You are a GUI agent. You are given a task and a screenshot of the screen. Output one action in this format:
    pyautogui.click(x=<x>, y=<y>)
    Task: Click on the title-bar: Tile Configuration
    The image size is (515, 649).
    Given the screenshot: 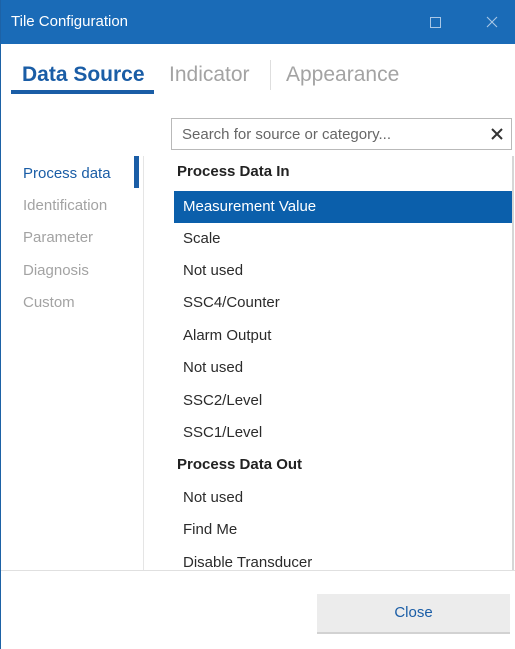 What is the action you would take?
    pyautogui.click(x=258, y=22)
    